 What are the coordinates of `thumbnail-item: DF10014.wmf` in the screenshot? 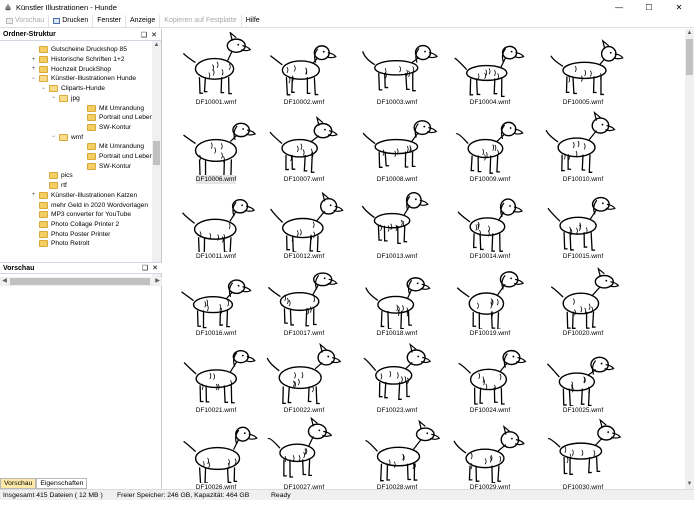 It's located at (490, 224).